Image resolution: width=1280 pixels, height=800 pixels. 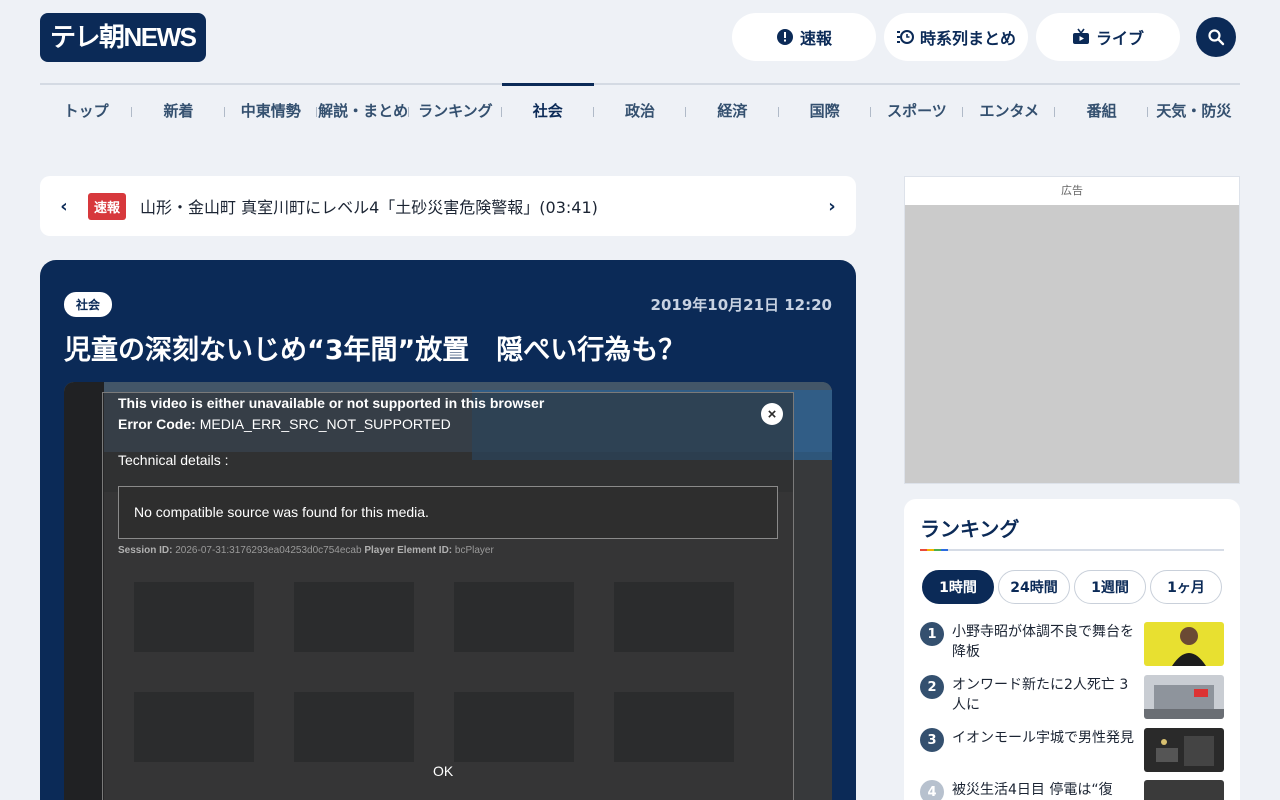 What do you see at coordinates (970, 529) in the screenshot?
I see `ranking-title: ランキング` at bounding box center [970, 529].